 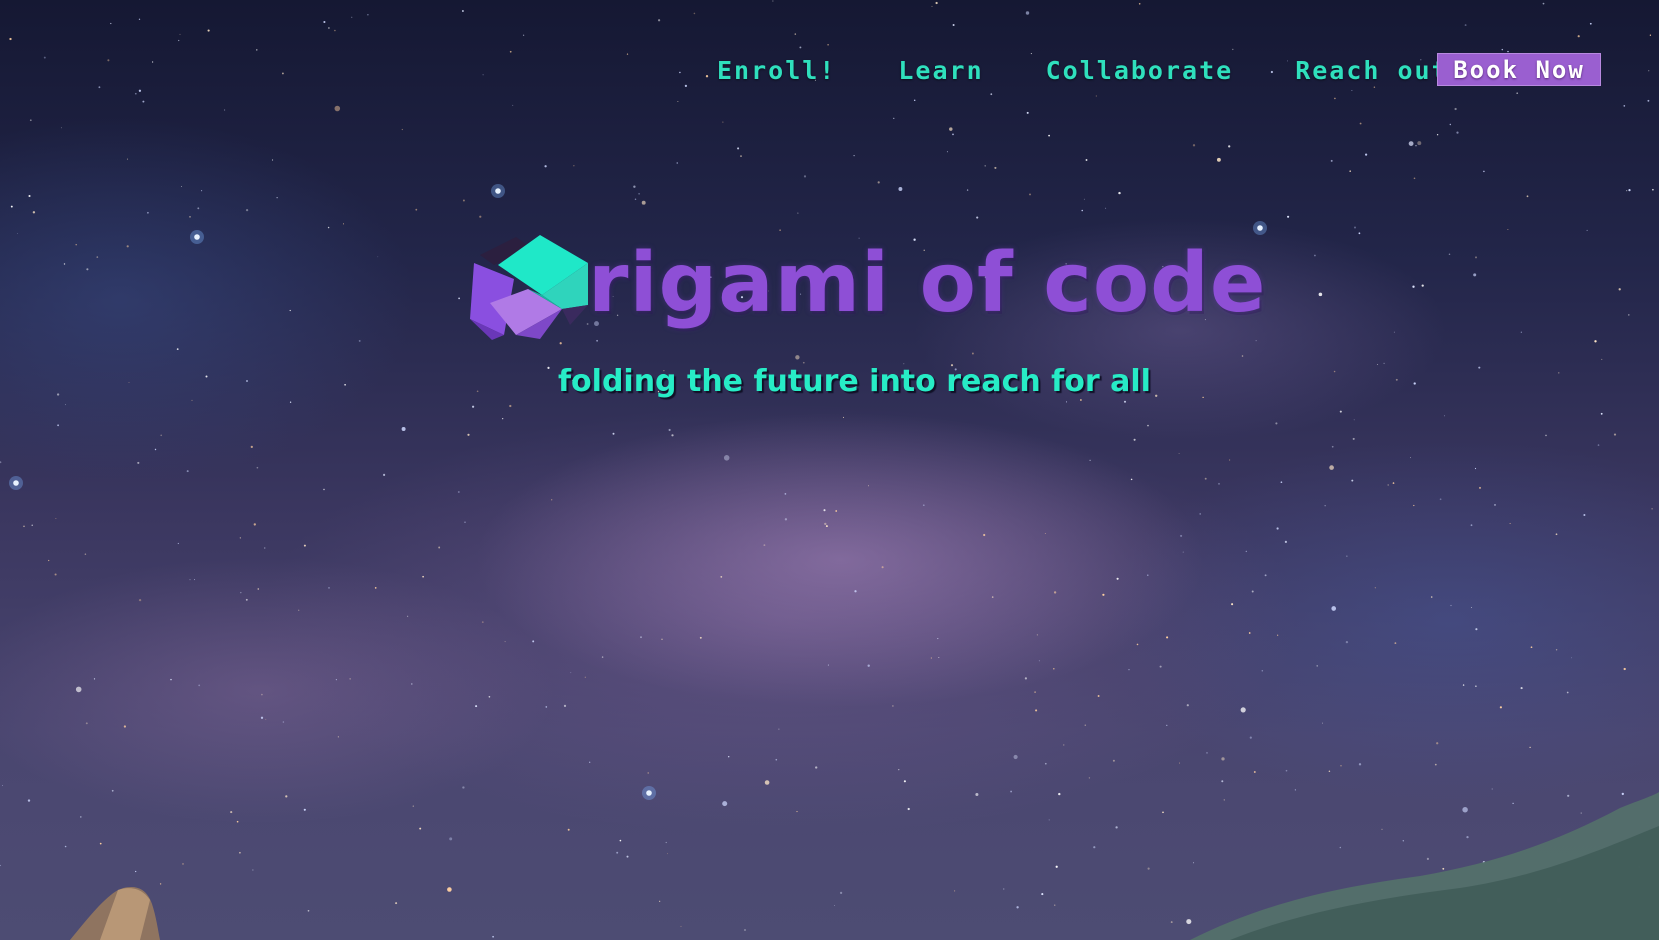 What do you see at coordinates (1519, 69) in the screenshot?
I see `book-now-button: Book Now` at bounding box center [1519, 69].